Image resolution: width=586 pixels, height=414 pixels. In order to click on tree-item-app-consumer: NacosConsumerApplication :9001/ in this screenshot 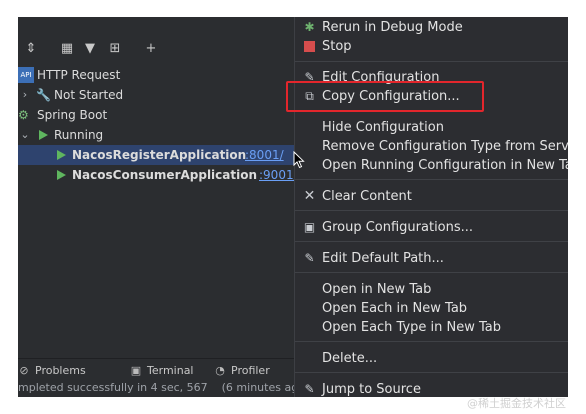, I will do `click(158, 175)`.